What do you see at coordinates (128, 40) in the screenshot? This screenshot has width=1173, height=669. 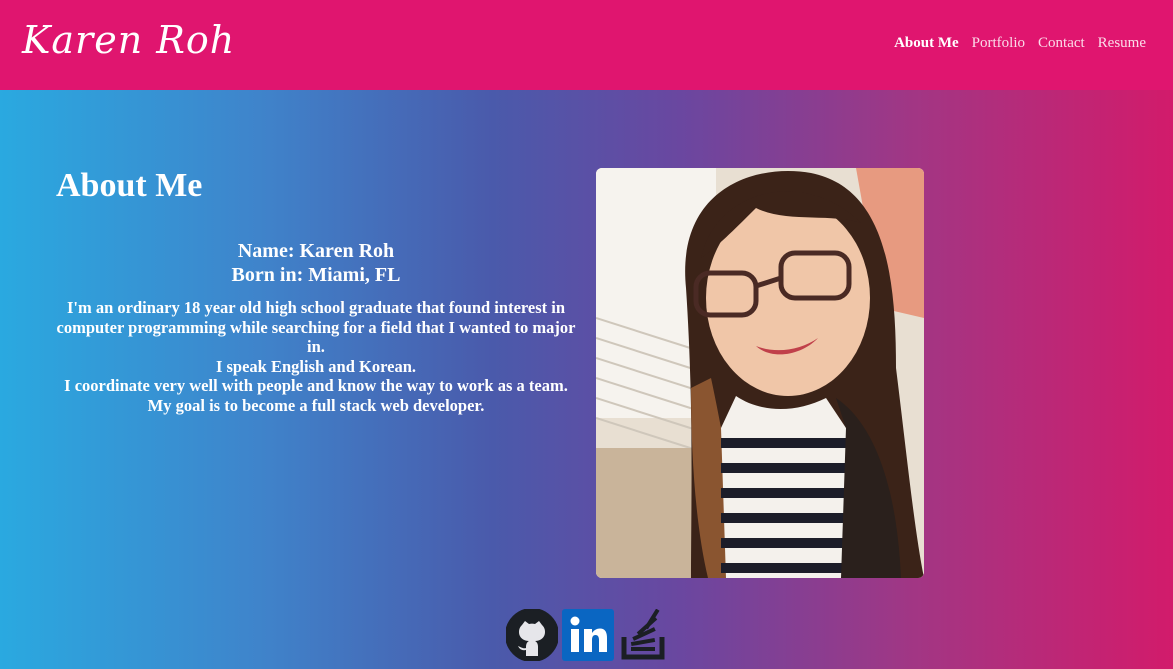 I see `brand-logo: Karen Roh` at bounding box center [128, 40].